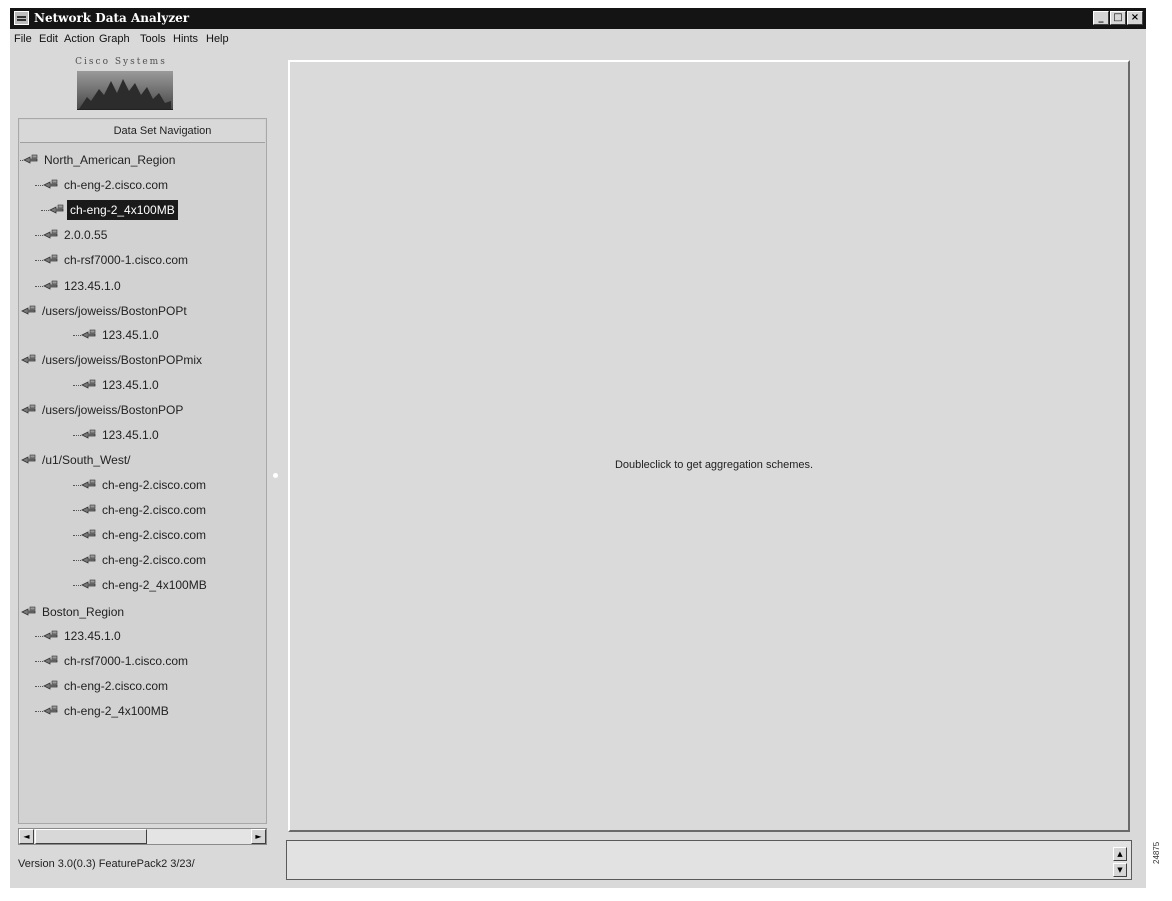  Describe the element at coordinates (114, 39) in the screenshot. I see `menu-graph: Graph` at that location.